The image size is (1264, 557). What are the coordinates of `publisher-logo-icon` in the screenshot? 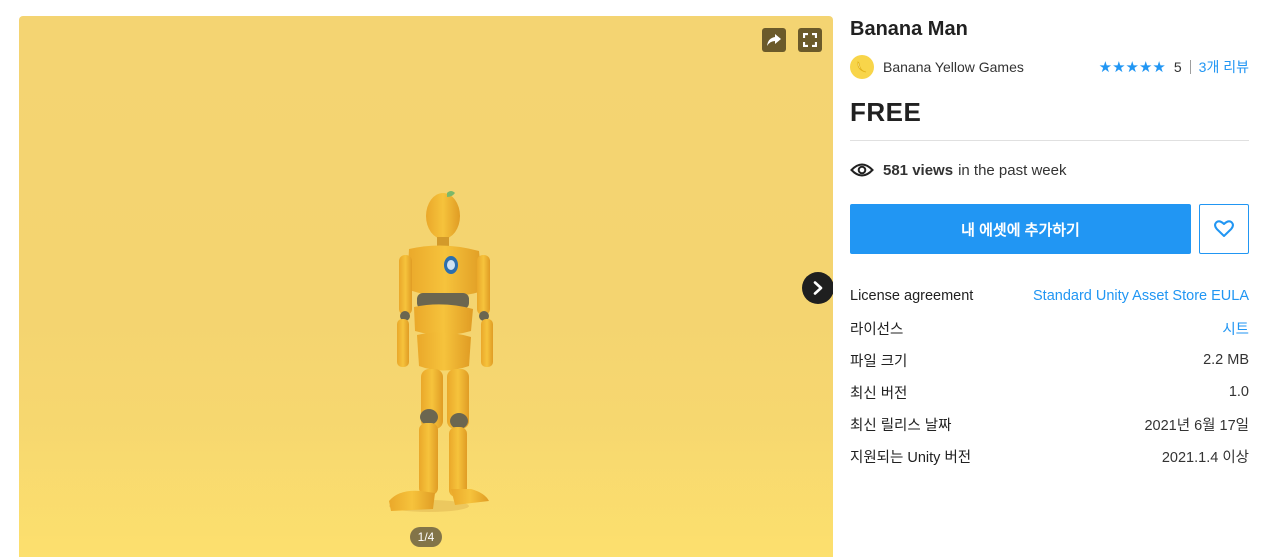 It's located at (862, 67).